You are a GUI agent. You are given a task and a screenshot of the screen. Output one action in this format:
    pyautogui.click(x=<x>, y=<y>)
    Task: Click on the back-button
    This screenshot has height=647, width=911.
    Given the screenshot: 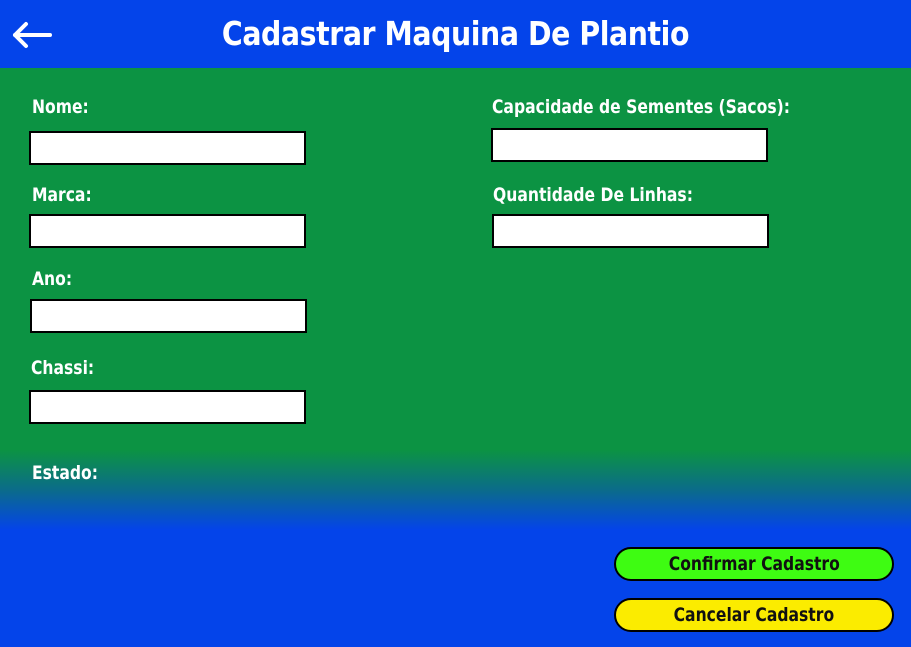 What is the action you would take?
    pyautogui.click(x=32, y=35)
    